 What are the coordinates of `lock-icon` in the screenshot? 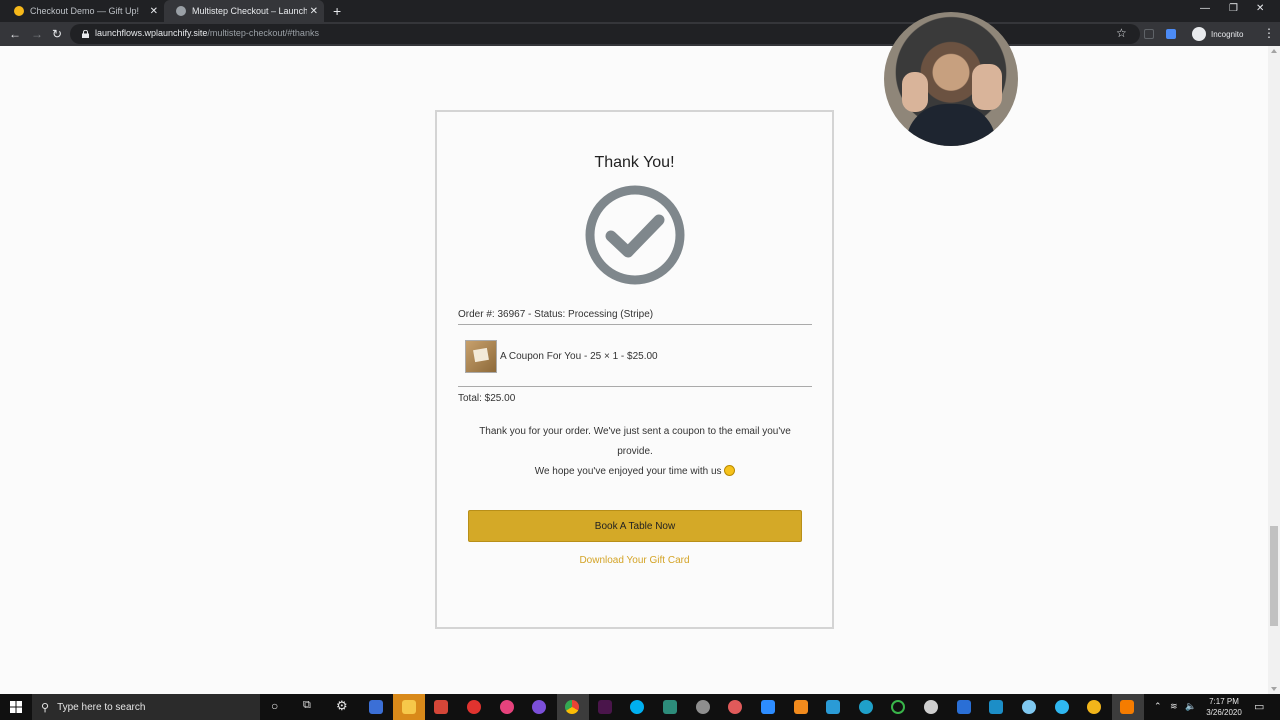 It's located at (85, 34).